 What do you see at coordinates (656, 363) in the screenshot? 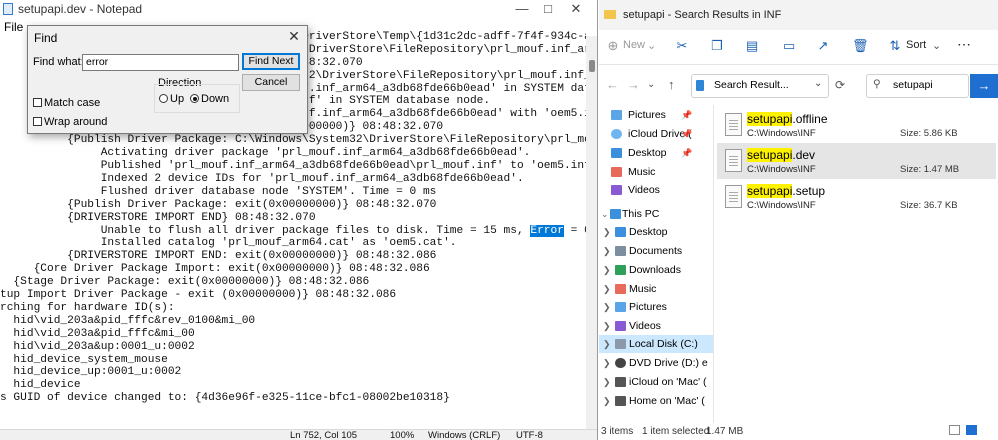
I see `tree-item-dvd-drive: ❯ DVD Drive (D:) e` at bounding box center [656, 363].